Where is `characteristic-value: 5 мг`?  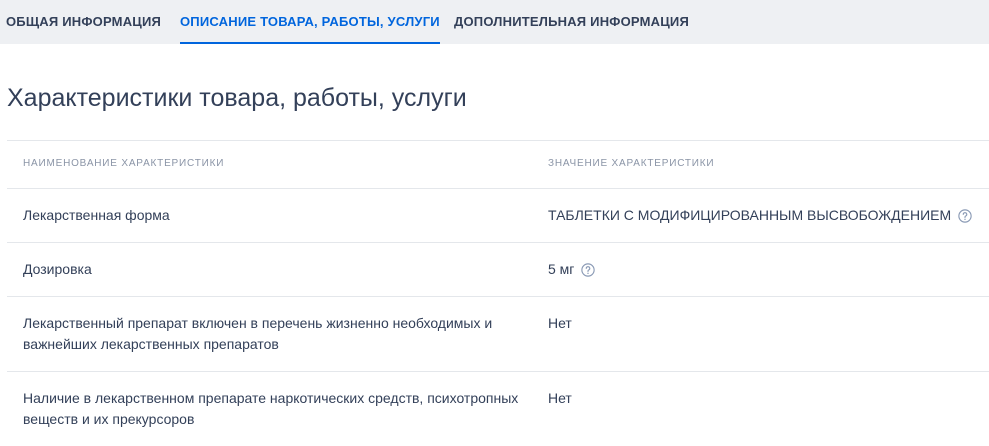 characteristic-value: 5 мг is located at coordinates (561, 269).